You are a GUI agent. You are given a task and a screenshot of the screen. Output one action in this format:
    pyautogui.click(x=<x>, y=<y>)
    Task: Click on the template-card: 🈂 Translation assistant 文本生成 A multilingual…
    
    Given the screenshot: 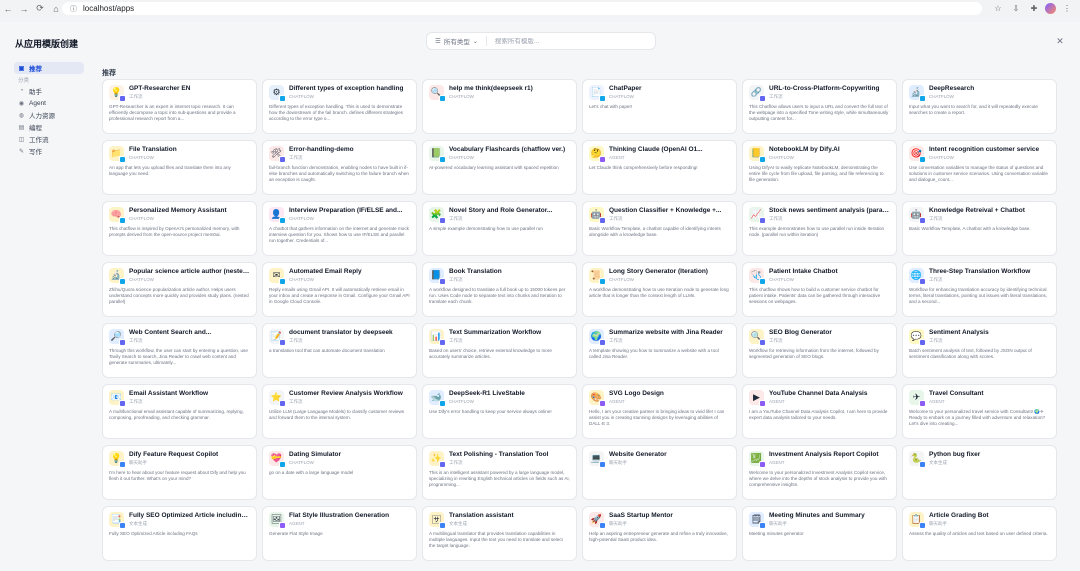 What is the action you would take?
    pyautogui.click(x=499, y=533)
    